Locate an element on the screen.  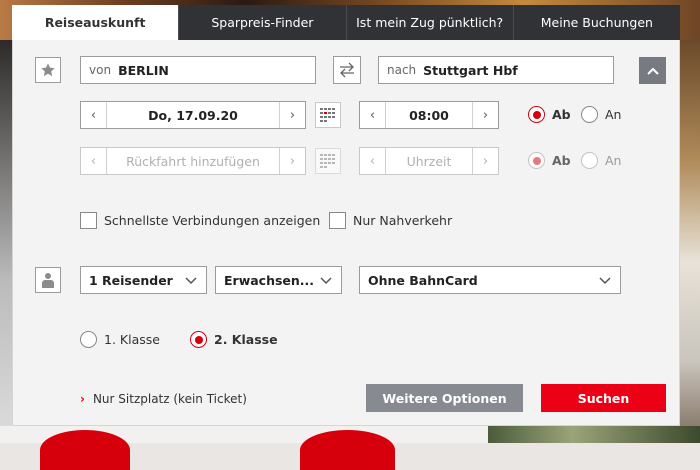
chevron-up-icon is located at coordinates (652, 71).